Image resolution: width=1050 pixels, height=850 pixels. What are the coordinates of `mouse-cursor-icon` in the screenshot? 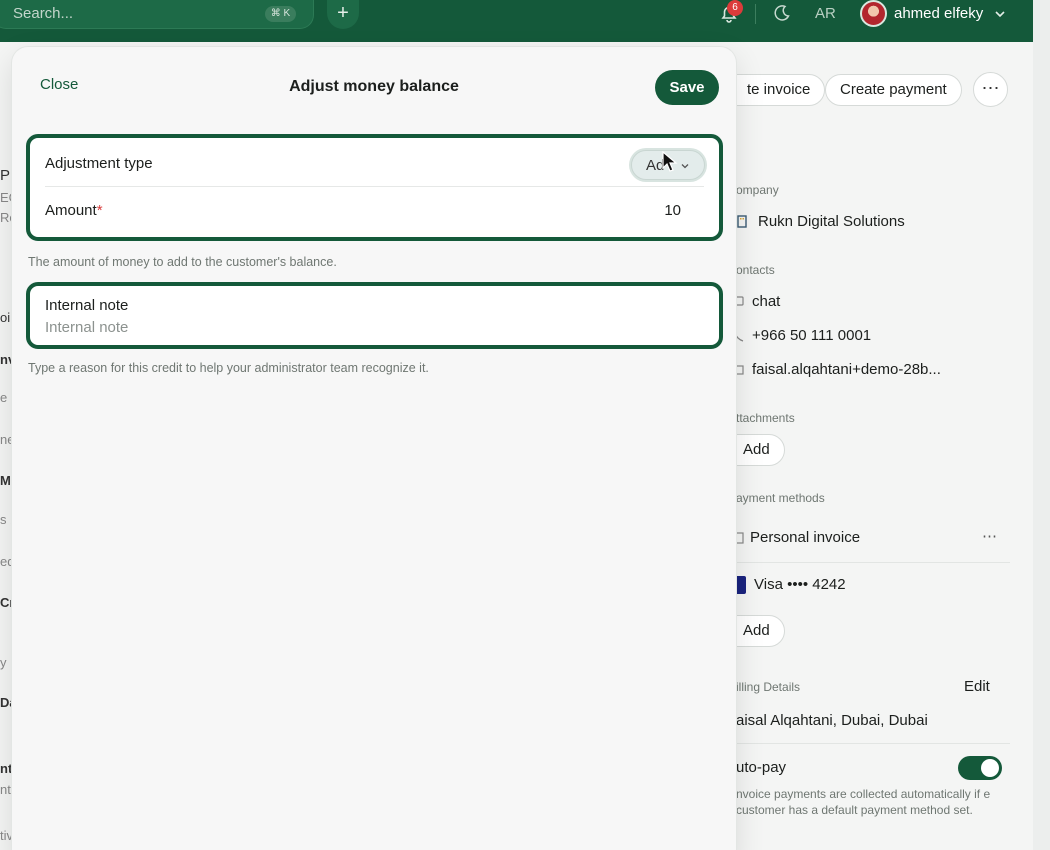 It's located at (670, 161).